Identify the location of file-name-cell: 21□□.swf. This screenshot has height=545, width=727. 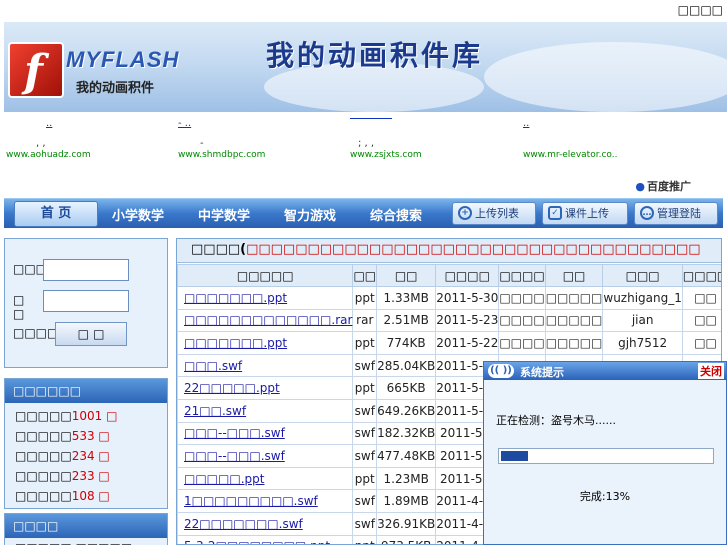
(265, 410).